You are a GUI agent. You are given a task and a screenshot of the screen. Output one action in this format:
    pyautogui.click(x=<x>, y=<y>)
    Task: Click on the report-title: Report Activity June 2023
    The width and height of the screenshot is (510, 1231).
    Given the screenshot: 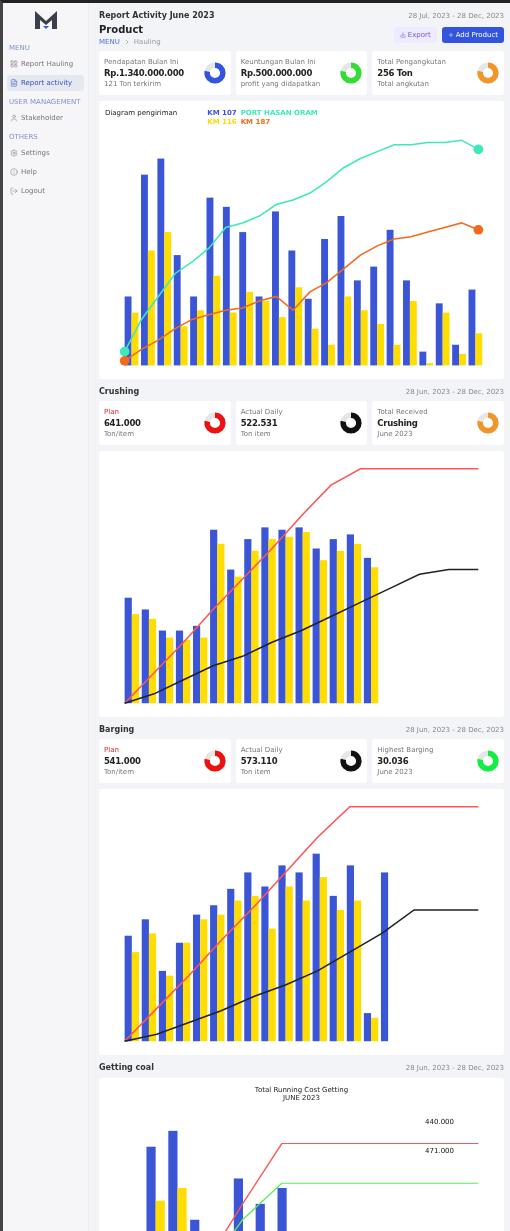 What is the action you would take?
    pyautogui.click(x=157, y=15)
    